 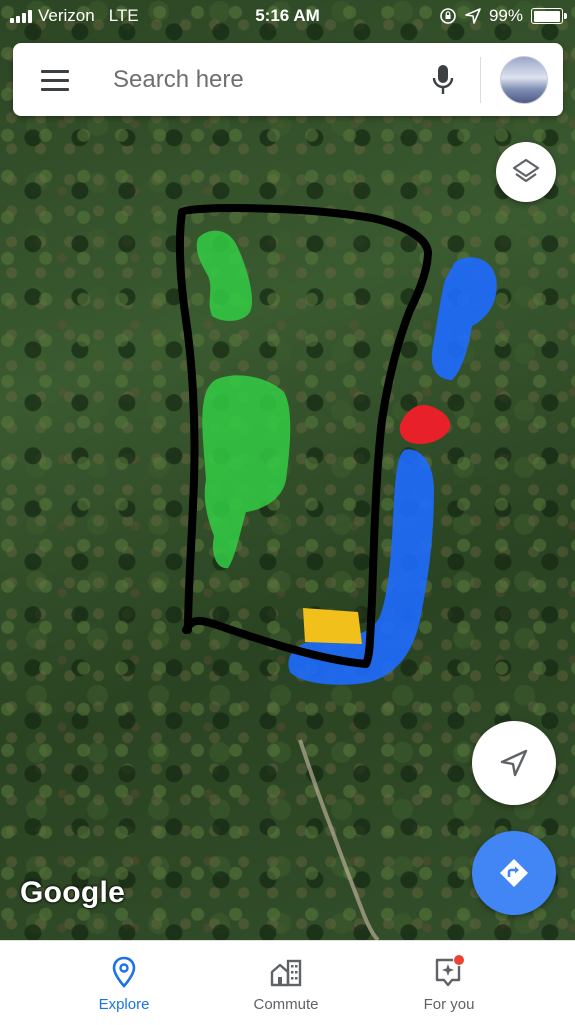 What do you see at coordinates (263, 80) in the screenshot?
I see `search-input` at bounding box center [263, 80].